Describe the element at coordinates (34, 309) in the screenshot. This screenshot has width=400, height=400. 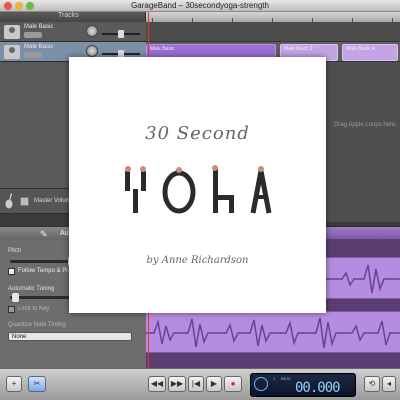
I see `limit-key-label: Limit to Key` at that location.